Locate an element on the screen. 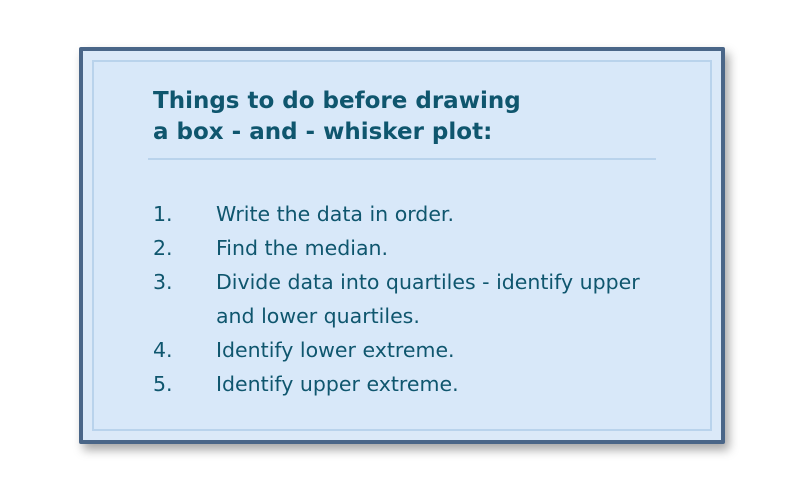 This screenshot has height=500, width=800. list-item: 1. Write the data in order. is located at coordinates (414, 214).